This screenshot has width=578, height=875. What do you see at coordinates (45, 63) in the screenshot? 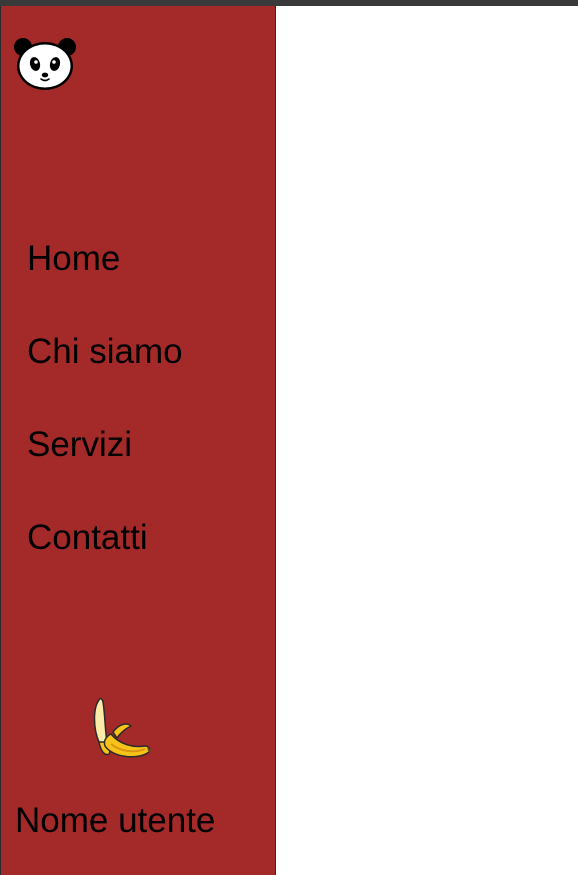
I see `panda-icon` at bounding box center [45, 63].